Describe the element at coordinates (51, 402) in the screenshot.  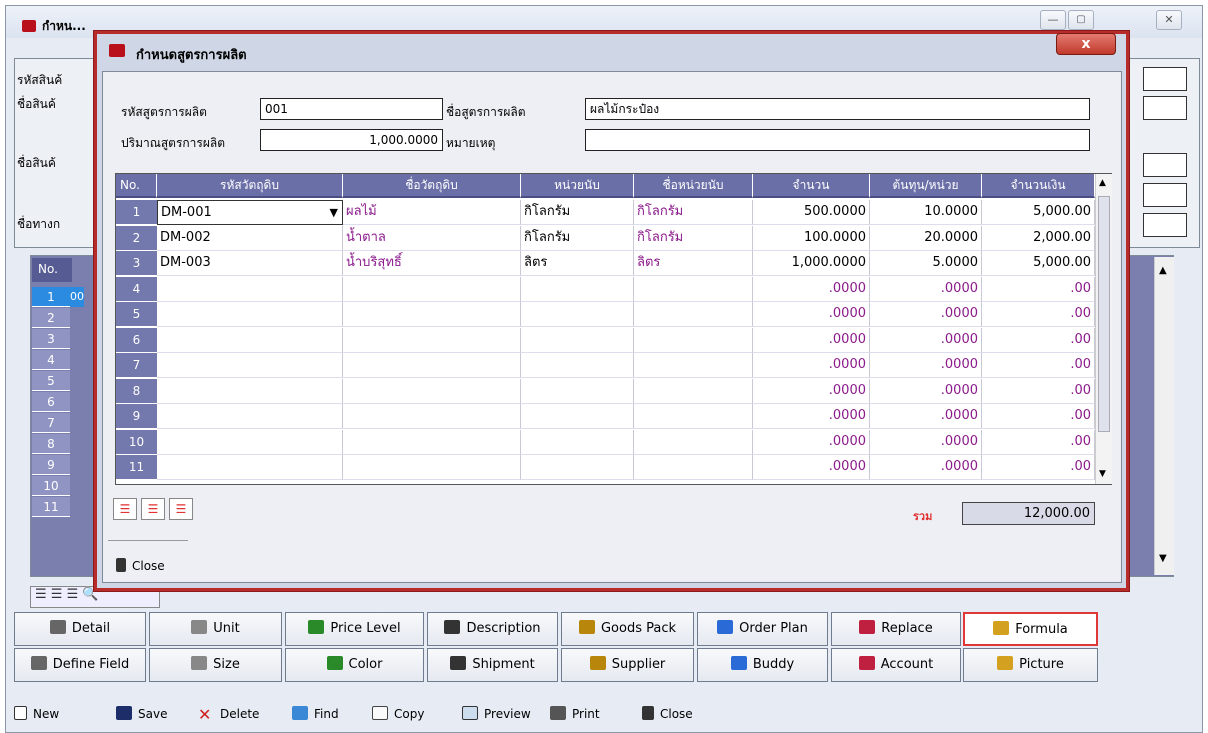
I see `product-grid-row-number: 6` at that location.